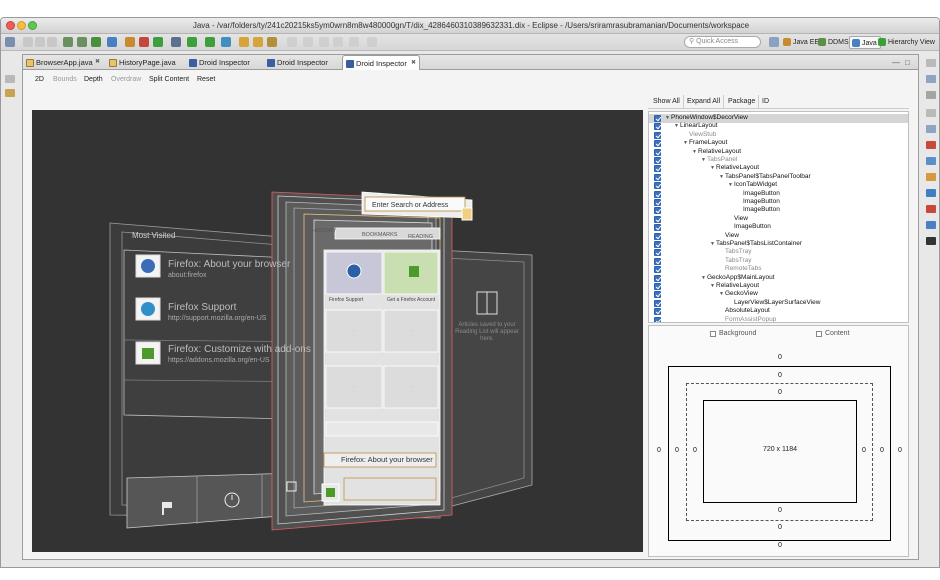 This screenshot has height=580, width=940. What do you see at coordinates (833, 333) in the screenshot?
I see `content-checkbox: Content` at bounding box center [833, 333].